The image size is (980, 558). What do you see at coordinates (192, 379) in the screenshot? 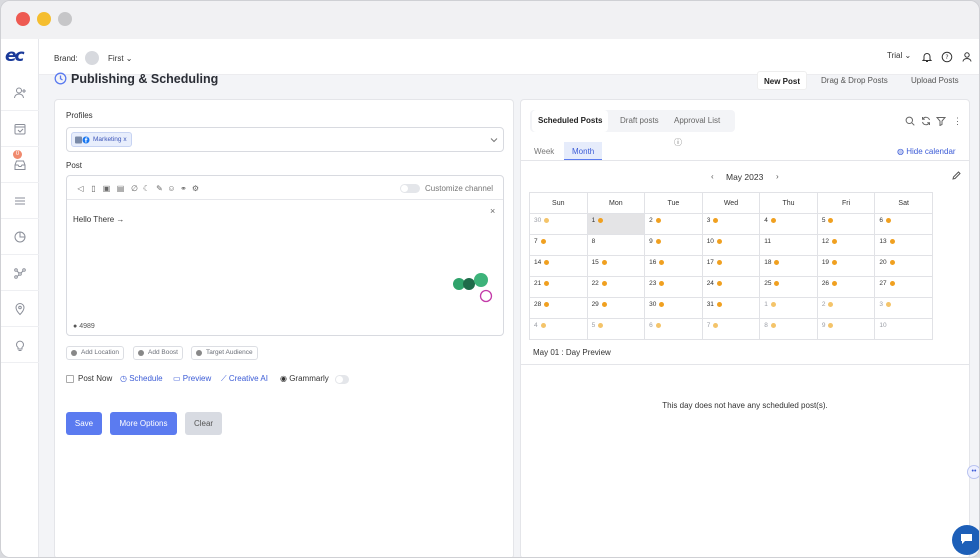
I see `preview-option: ▭ Preview` at bounding box center [192, 379].